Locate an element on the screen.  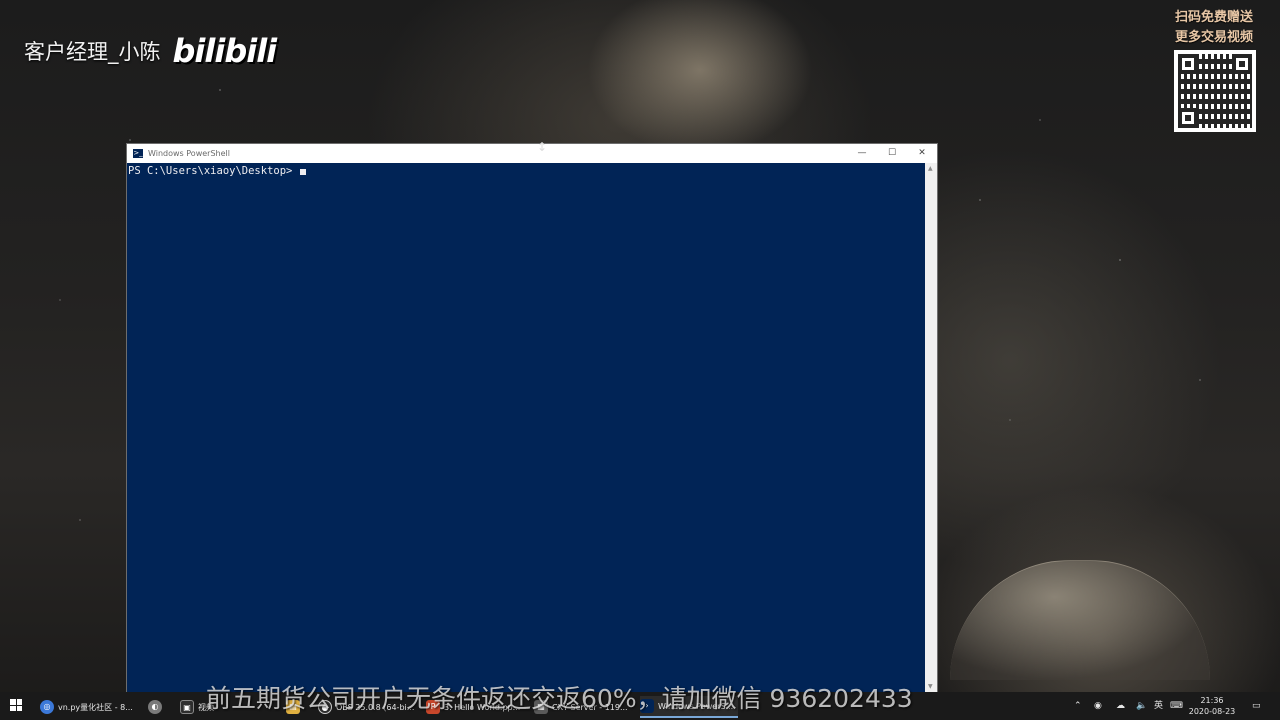
streamer-branding: 客户经理_小陈 bilibili is located at coordinates (151, 51).